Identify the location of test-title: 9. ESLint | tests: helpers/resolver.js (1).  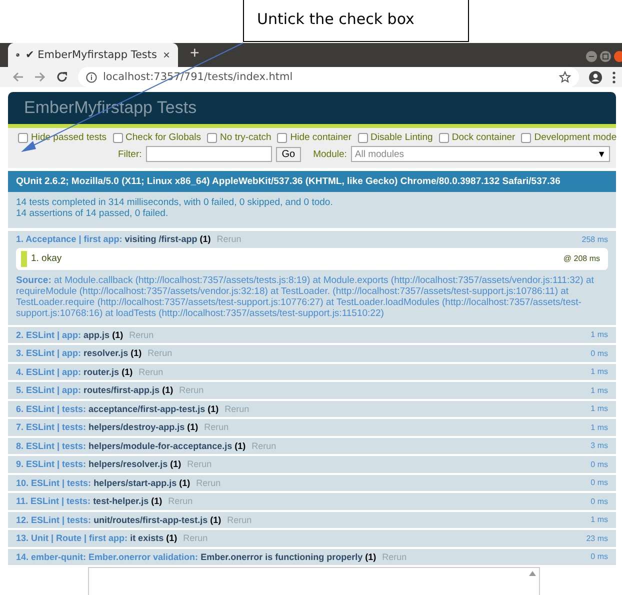
(99, 464).